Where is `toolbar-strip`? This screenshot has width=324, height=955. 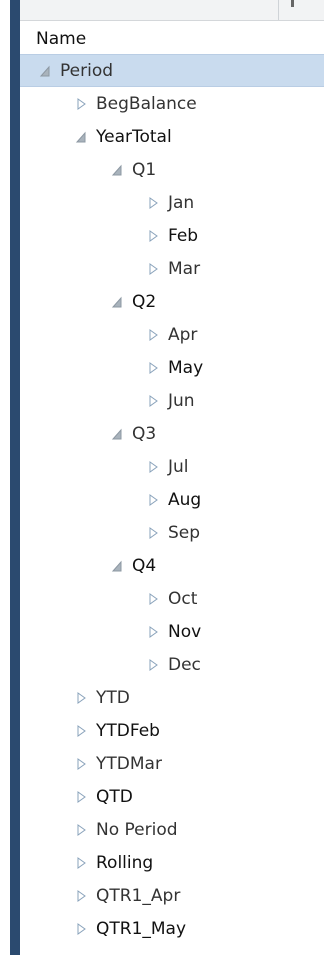 toolbar-strip is located at coordinates (172, 10).